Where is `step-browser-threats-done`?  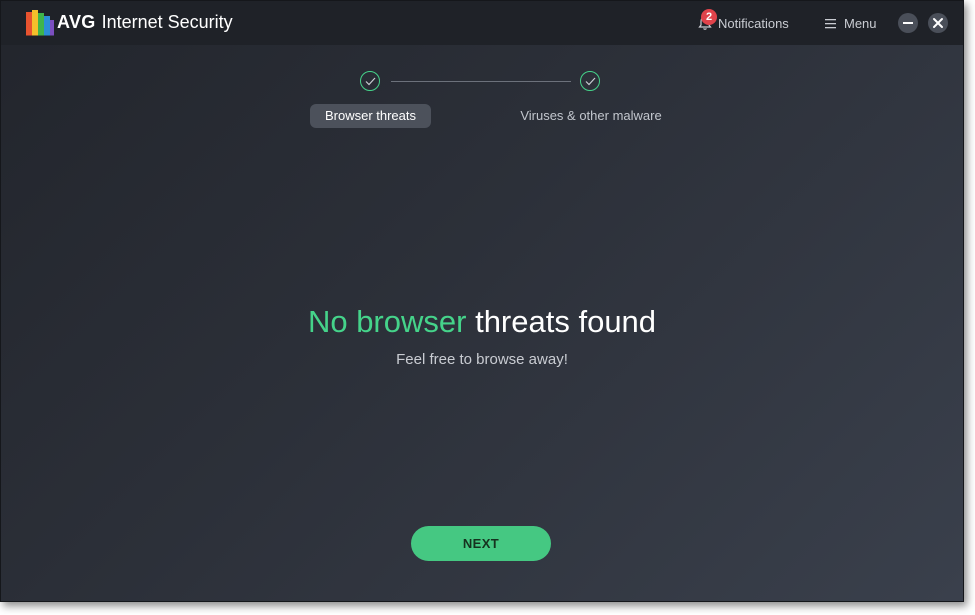
step-browser-threats-done is located at coordinates (370, 81).